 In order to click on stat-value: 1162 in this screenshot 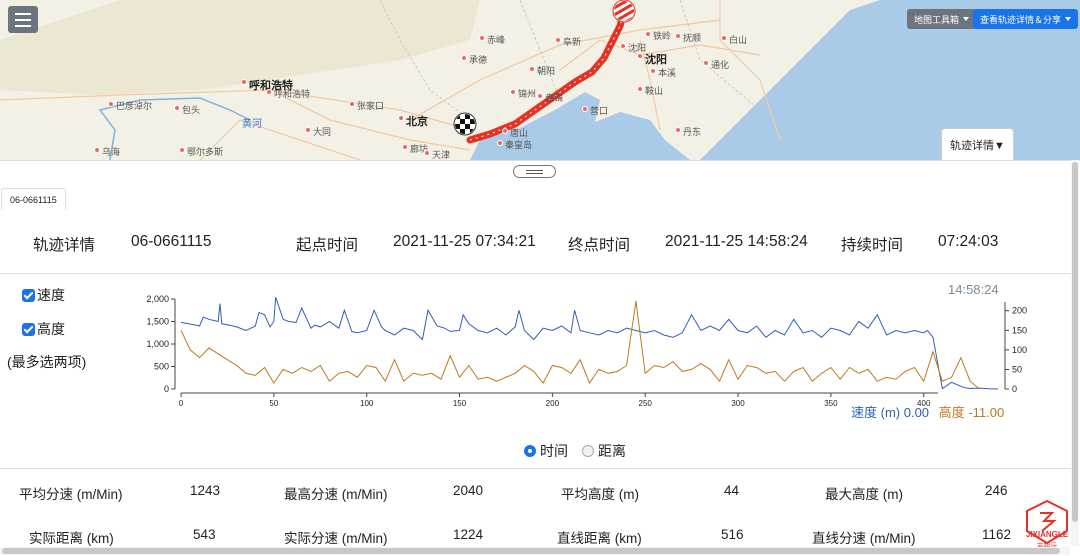, I will do `click(997, 534)`.